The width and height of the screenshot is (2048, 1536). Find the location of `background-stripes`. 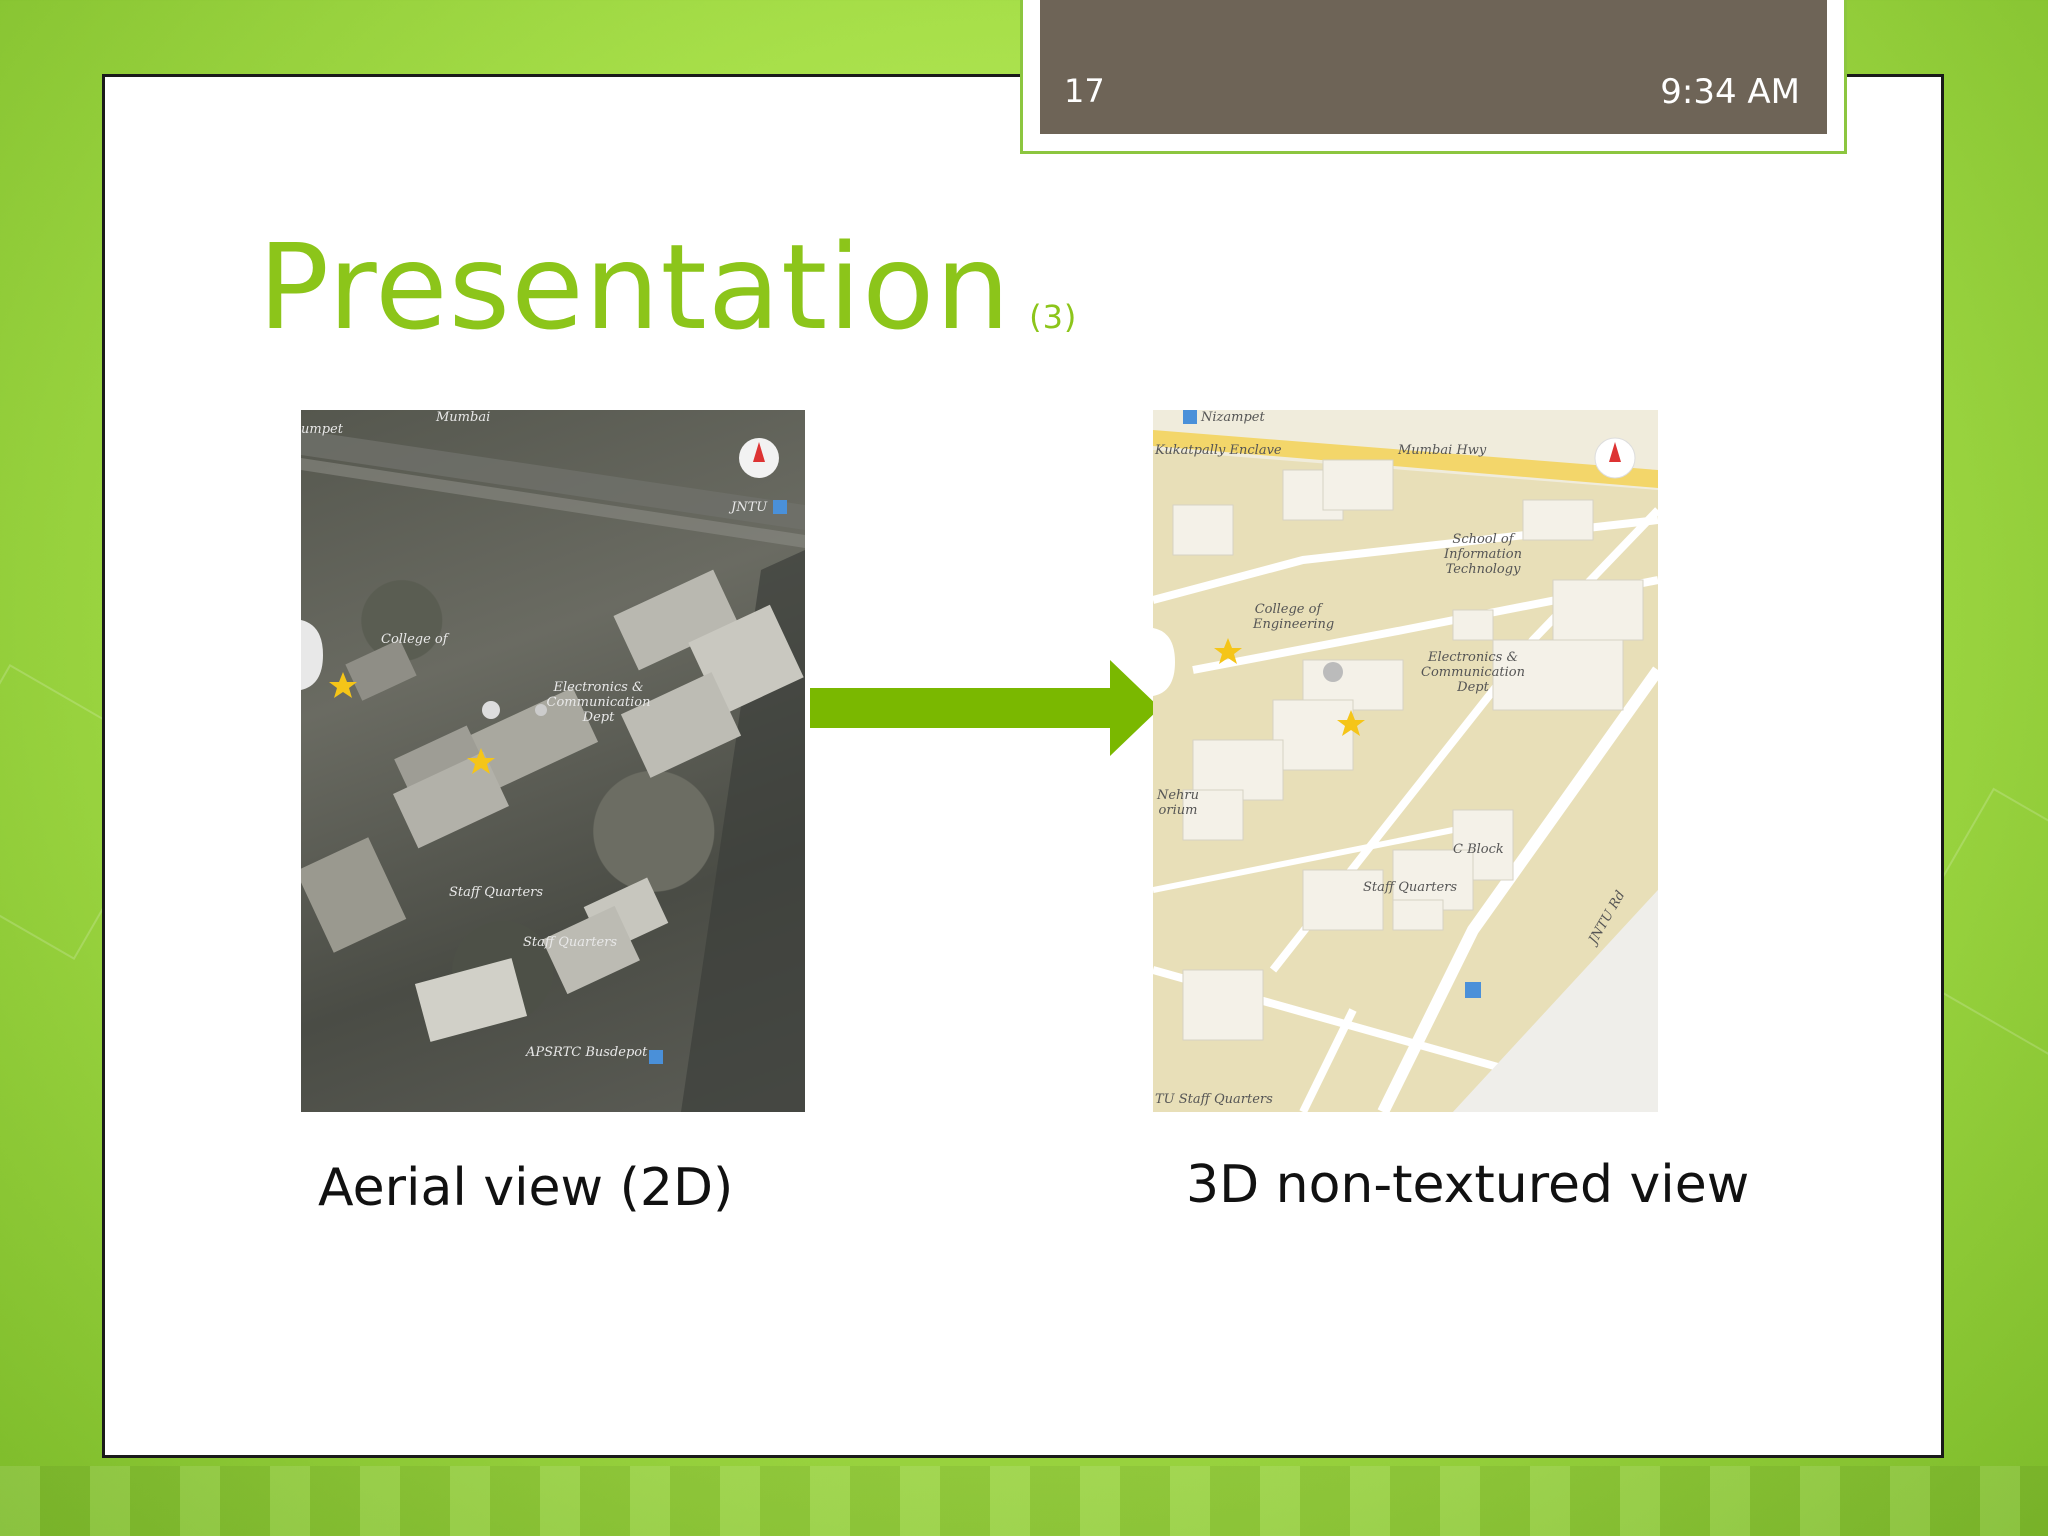

background-stripes is located at coordinates (1024, 1501).